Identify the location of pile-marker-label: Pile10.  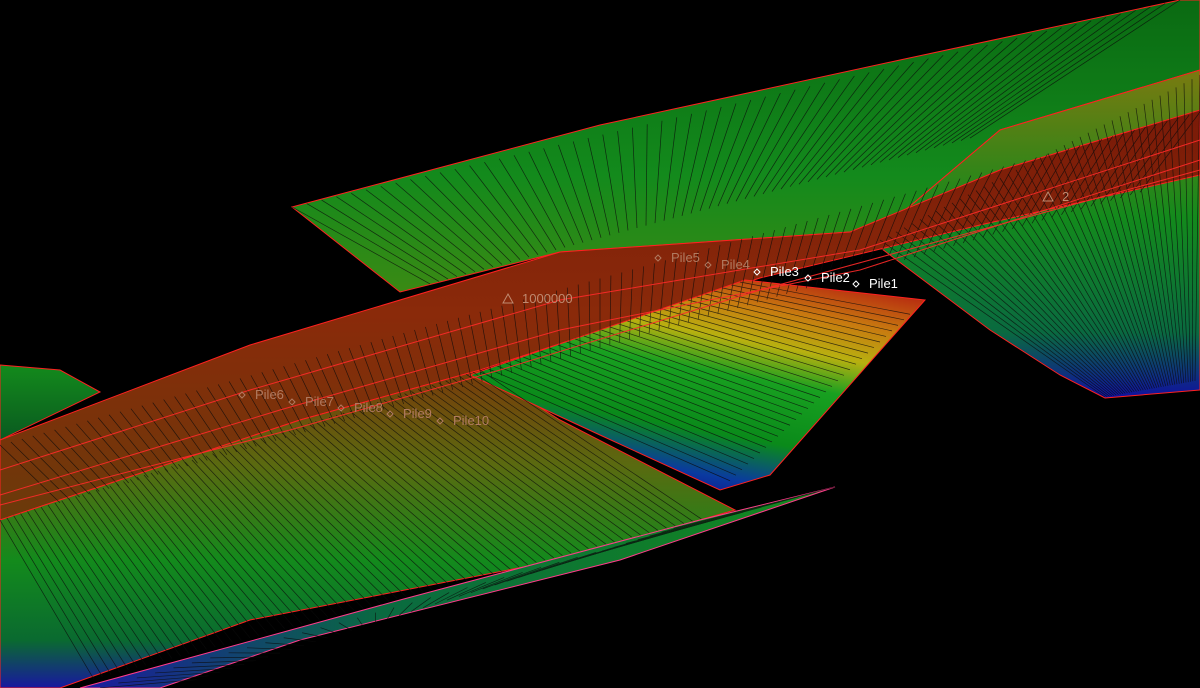
(471, 420).